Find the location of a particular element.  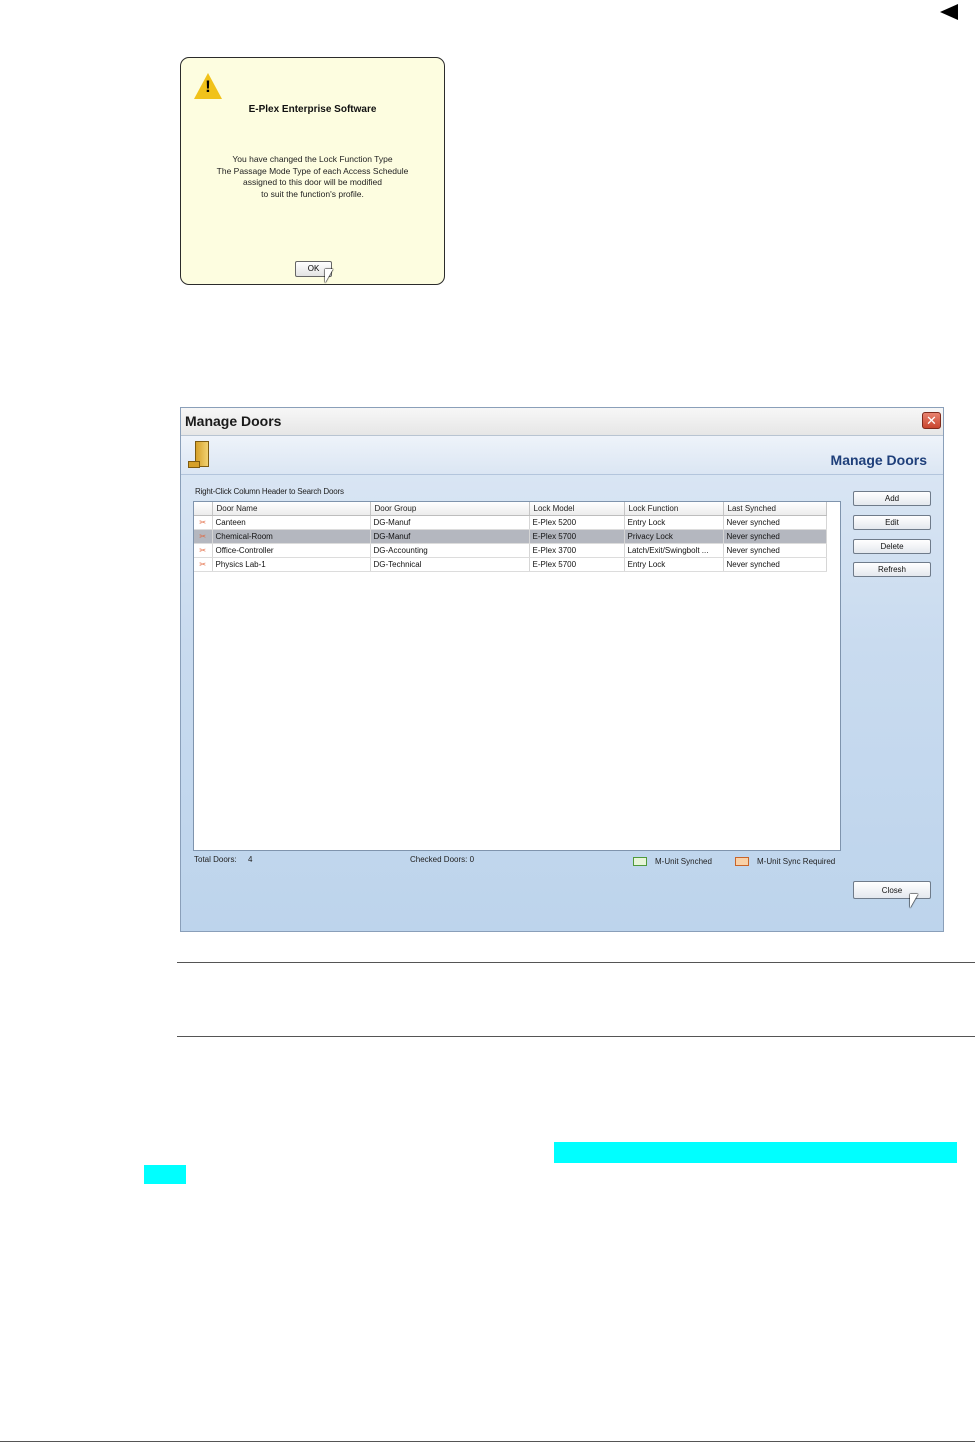

edit-button: Edit is located at coordinates (892, 522).